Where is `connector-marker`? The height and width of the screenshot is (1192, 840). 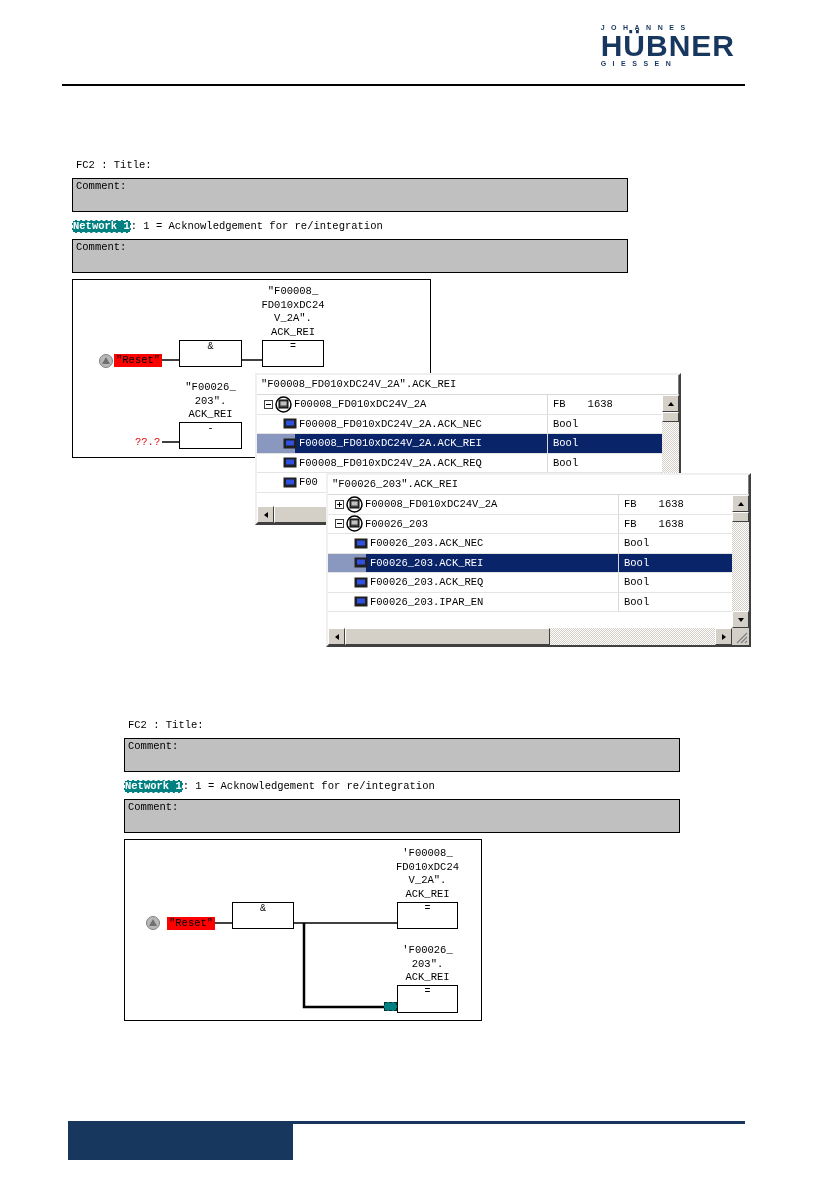
connector-marker is located at coordinates (390, 1006).